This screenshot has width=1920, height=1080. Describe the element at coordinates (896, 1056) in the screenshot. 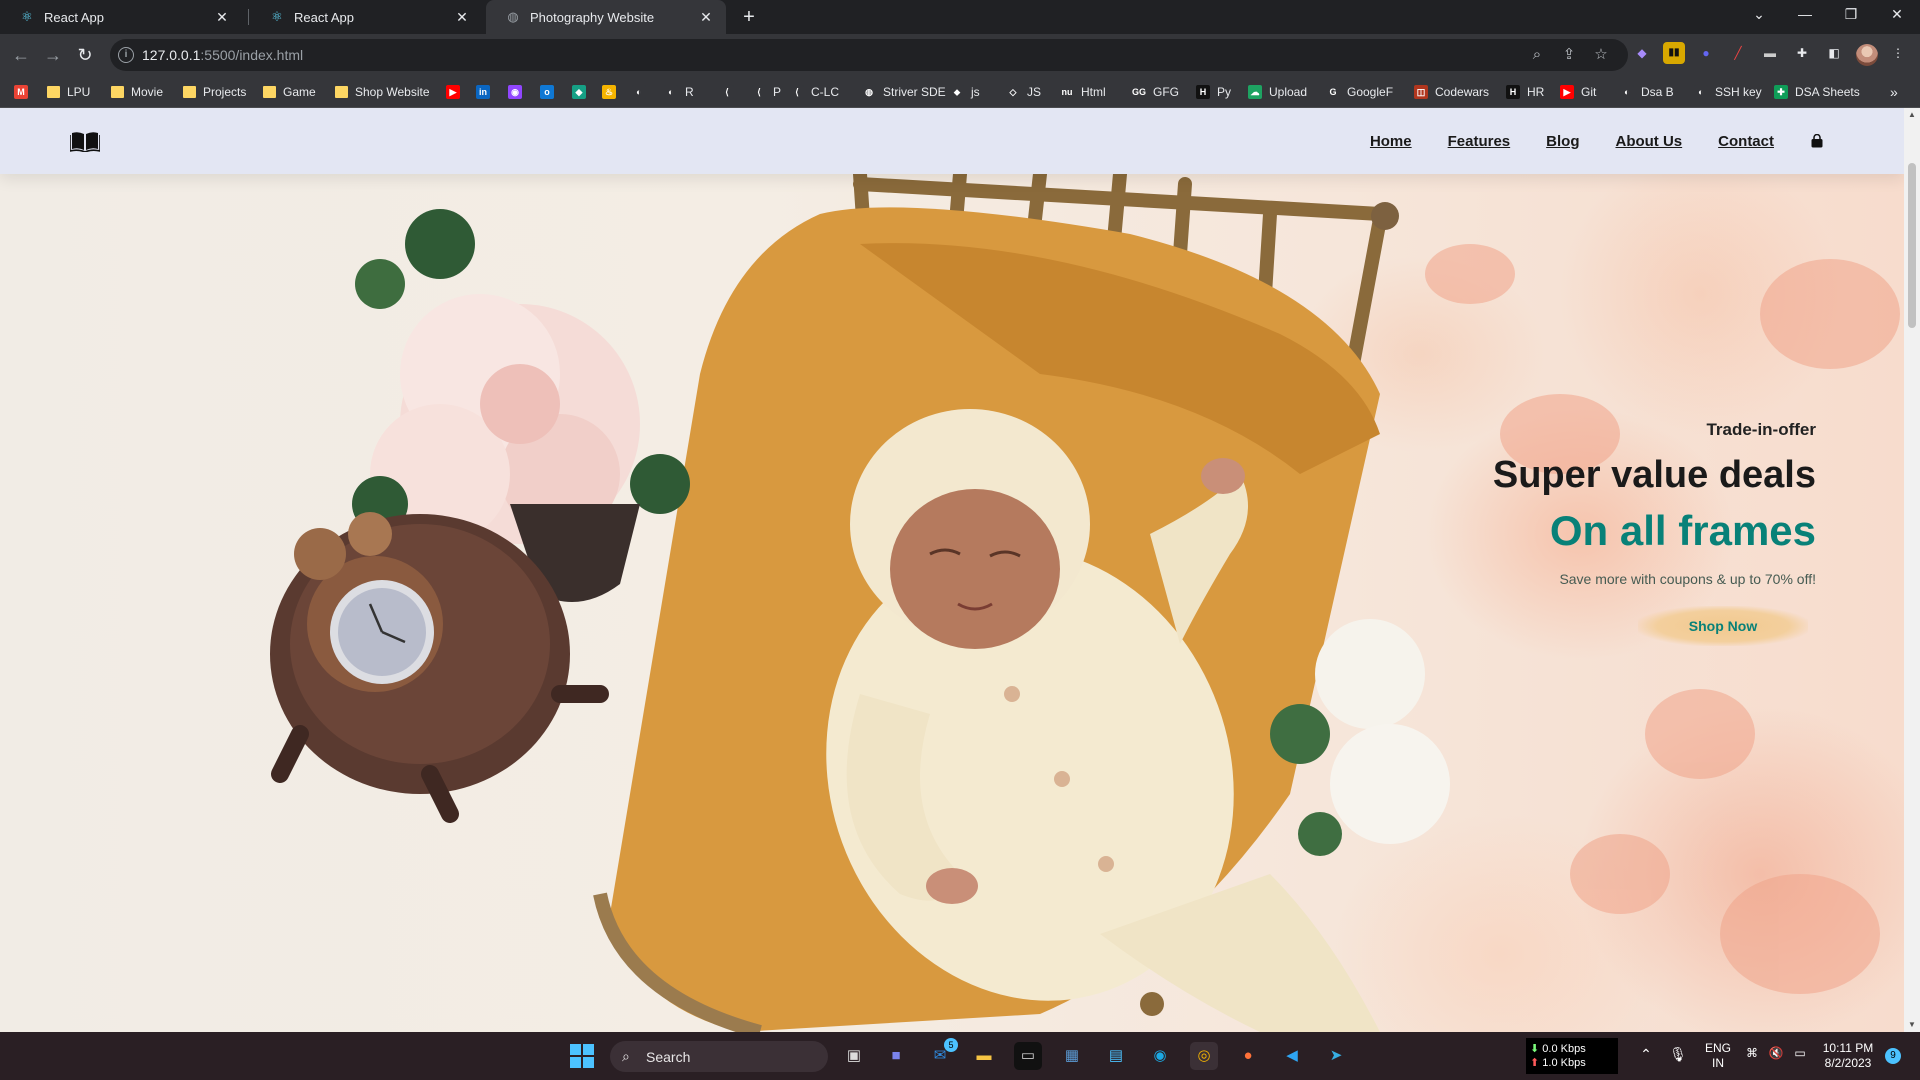

I see `teams-icon: ■` at that location.